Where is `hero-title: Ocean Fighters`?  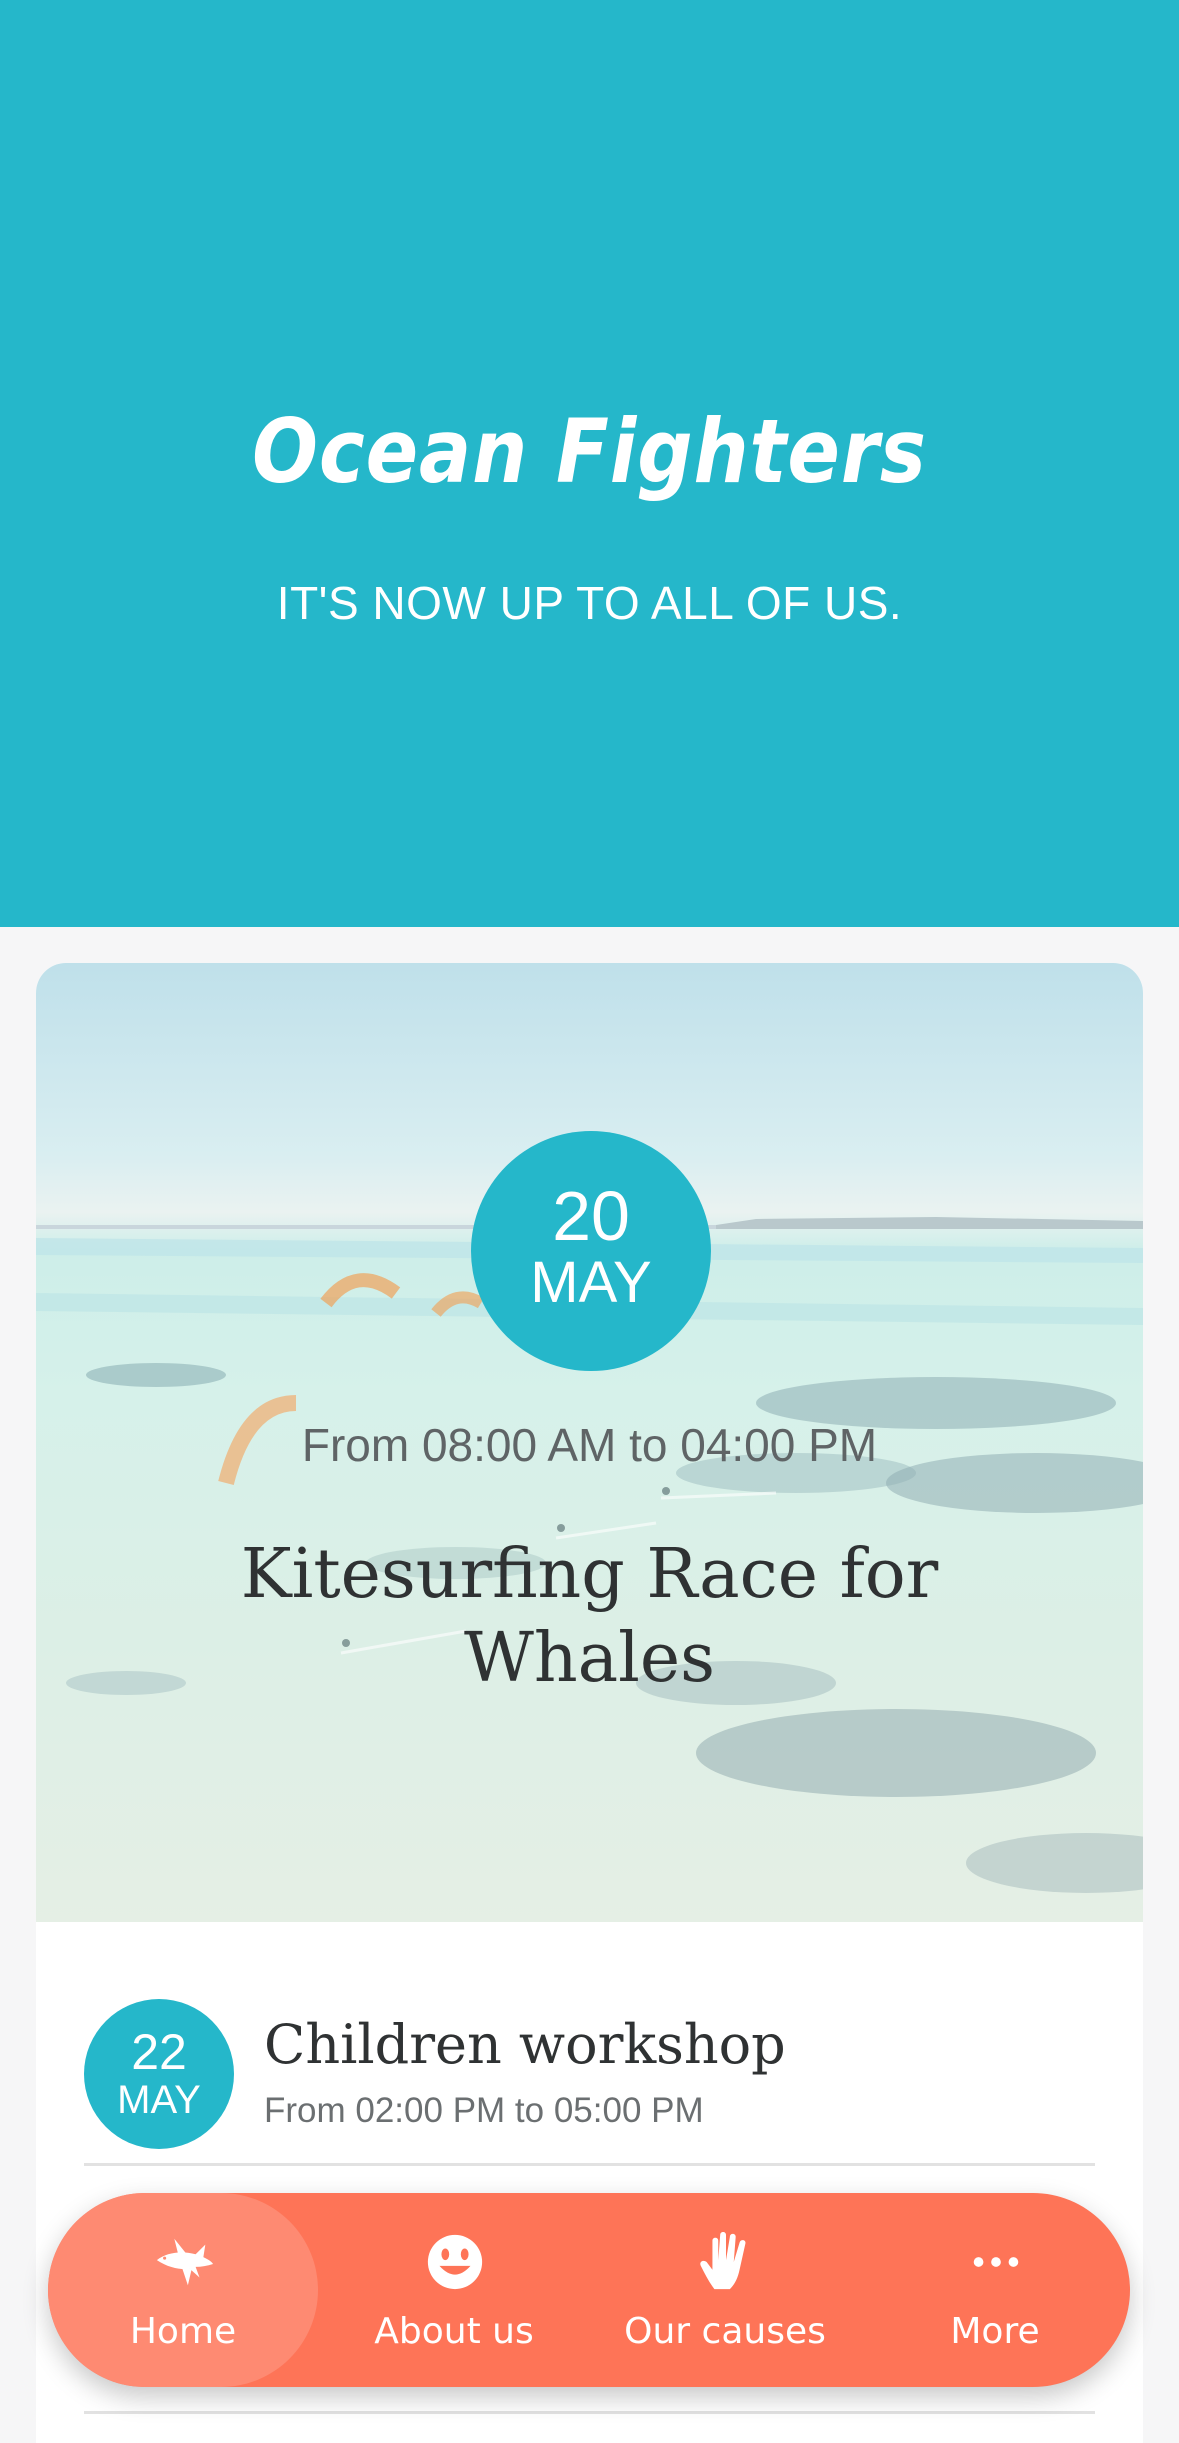 hero-title: Ocean Fighters is located at coordinates (589, 451).